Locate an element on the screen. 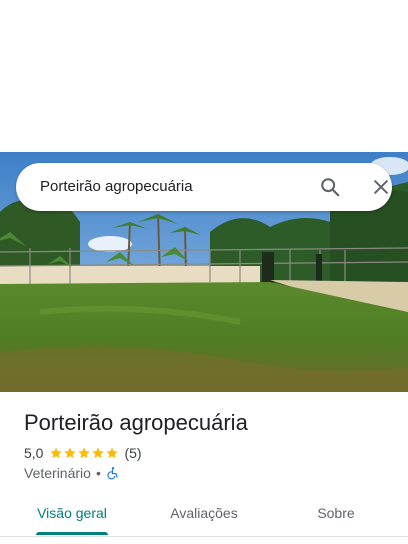 The image size is (408, 544). search-button is located at coordinates (330, 187).